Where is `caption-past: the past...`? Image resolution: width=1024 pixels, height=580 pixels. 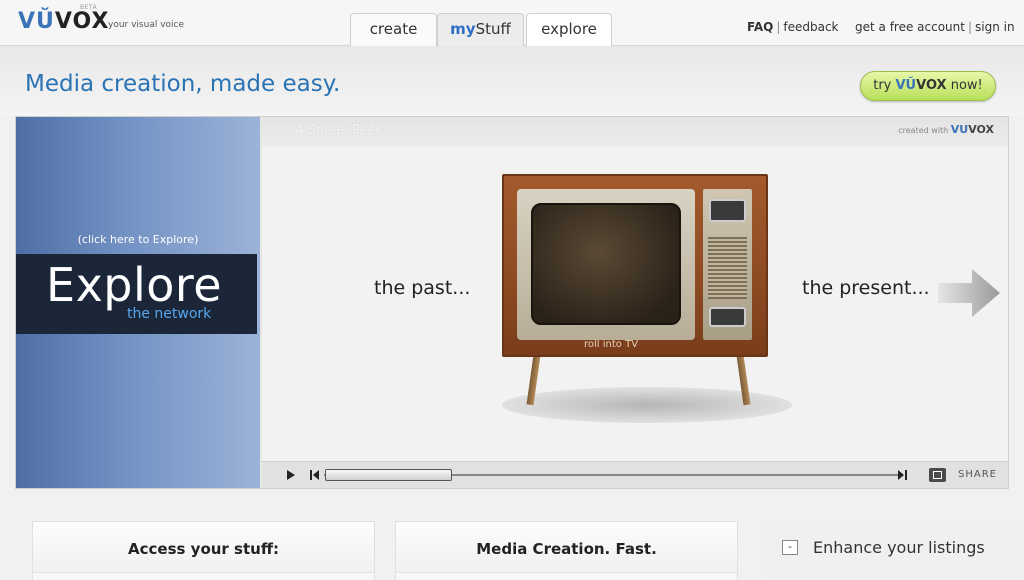 caption-past: the past... is located at coordinates (422, 288).